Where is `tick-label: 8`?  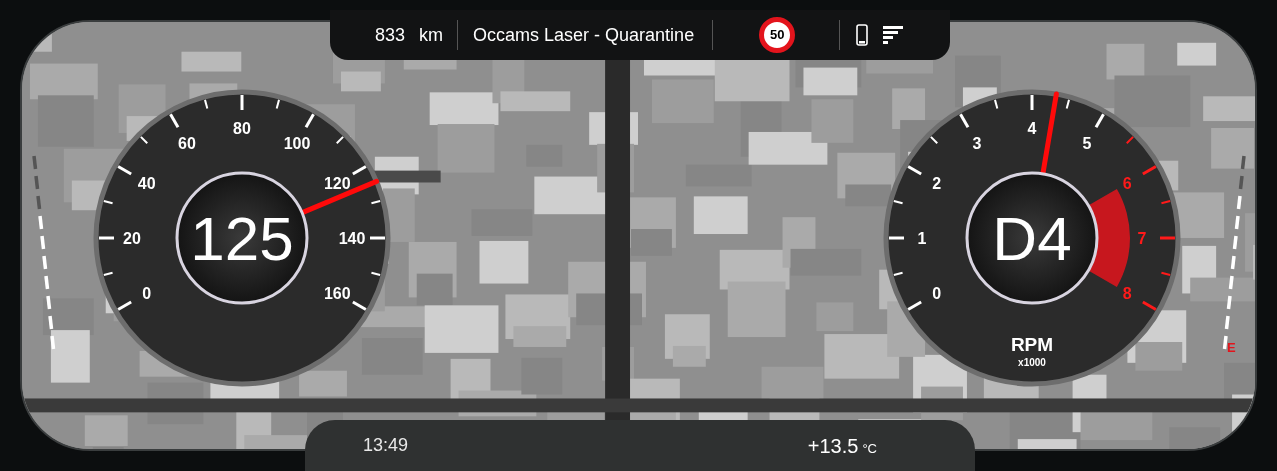 tick-label: 8 is located at coordinates (1127, 293).